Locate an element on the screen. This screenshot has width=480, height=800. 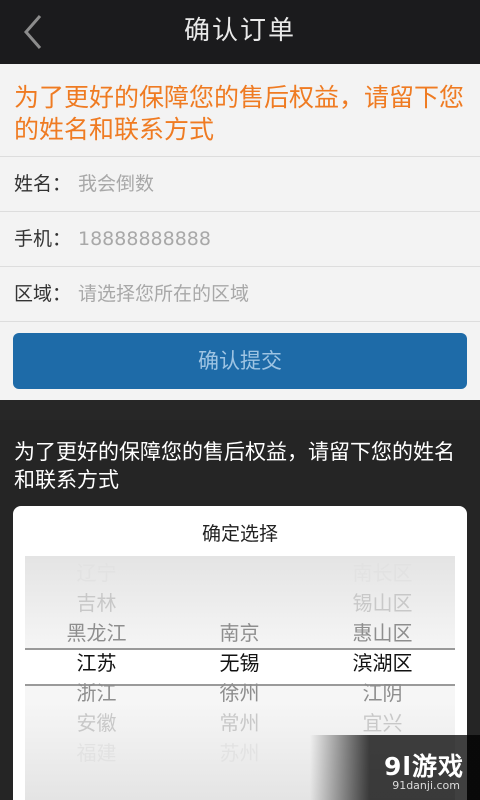
picker-item: 安徽 is located at coordinates (96, 723).